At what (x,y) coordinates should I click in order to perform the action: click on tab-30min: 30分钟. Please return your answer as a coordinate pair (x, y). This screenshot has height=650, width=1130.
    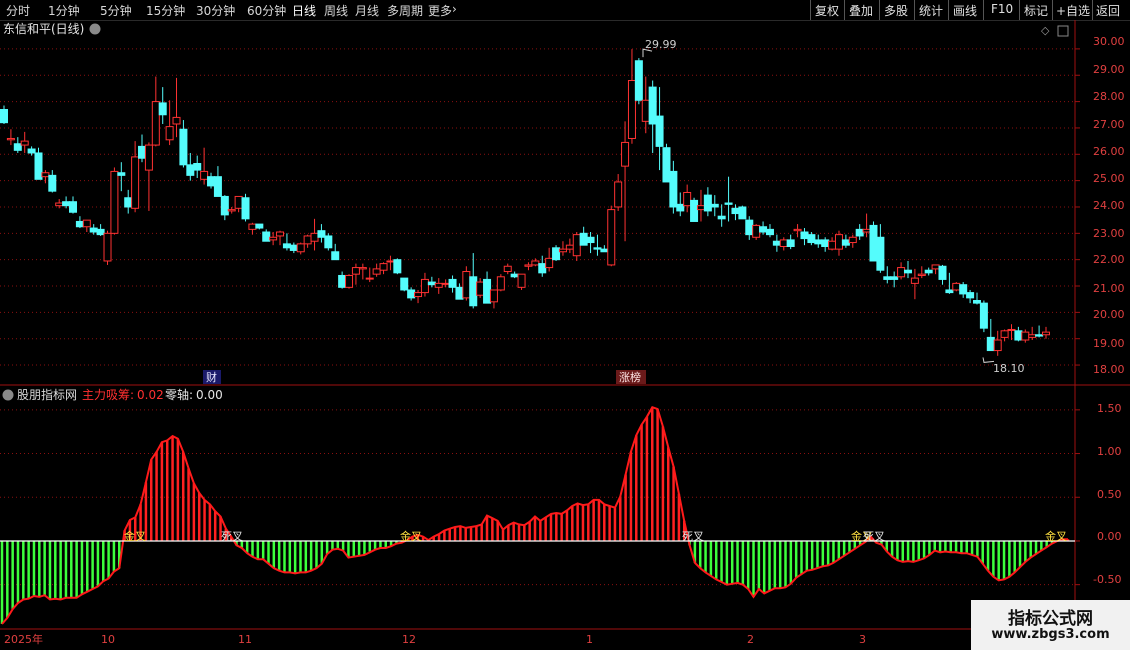
    Looking at the image, I should click on (215, 10).